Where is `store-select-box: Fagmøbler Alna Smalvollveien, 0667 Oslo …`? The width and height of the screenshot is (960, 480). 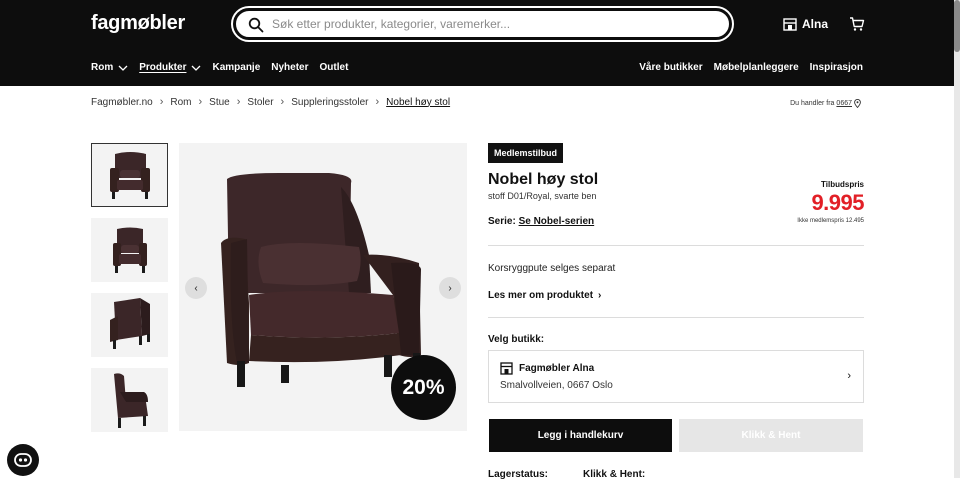 store-select-box: Fagmøbler Alna Smalvollveien, 0667 Oslo … is located at coordinates (676, 376).